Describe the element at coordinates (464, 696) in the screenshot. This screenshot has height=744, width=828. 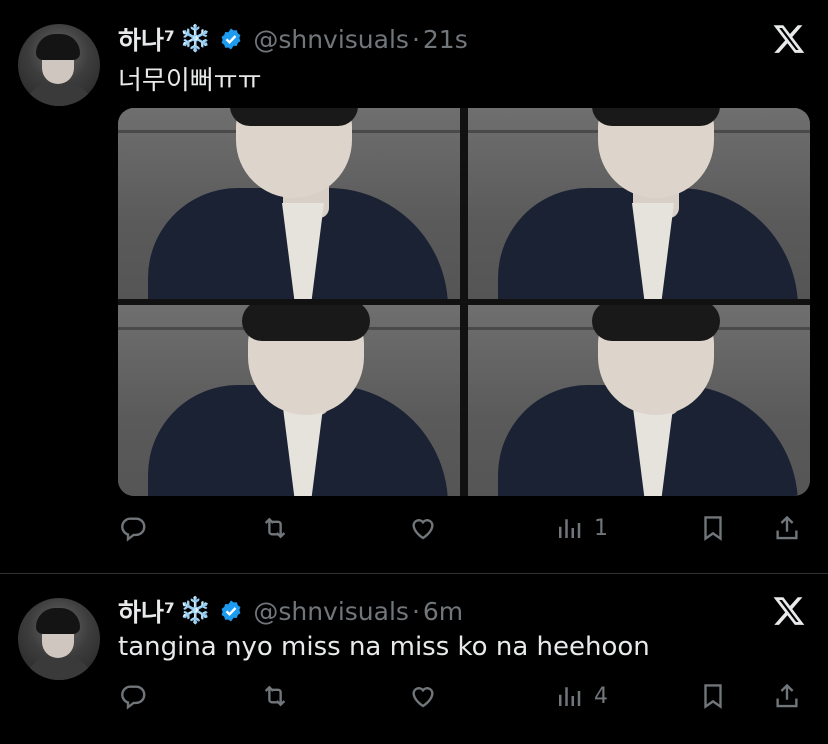
I see `tweet-actions: 4` at that location.